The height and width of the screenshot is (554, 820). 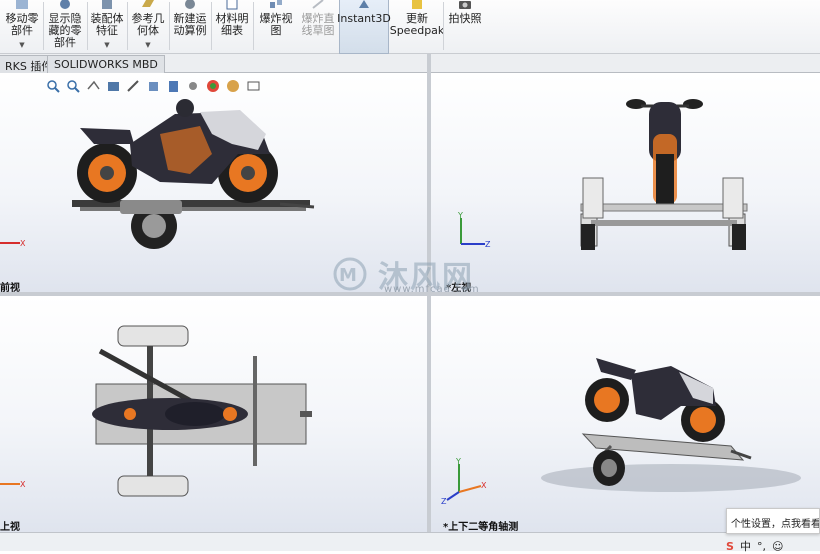 I want to click on watermark-logo-icon: M, so click(x=350, y=274).